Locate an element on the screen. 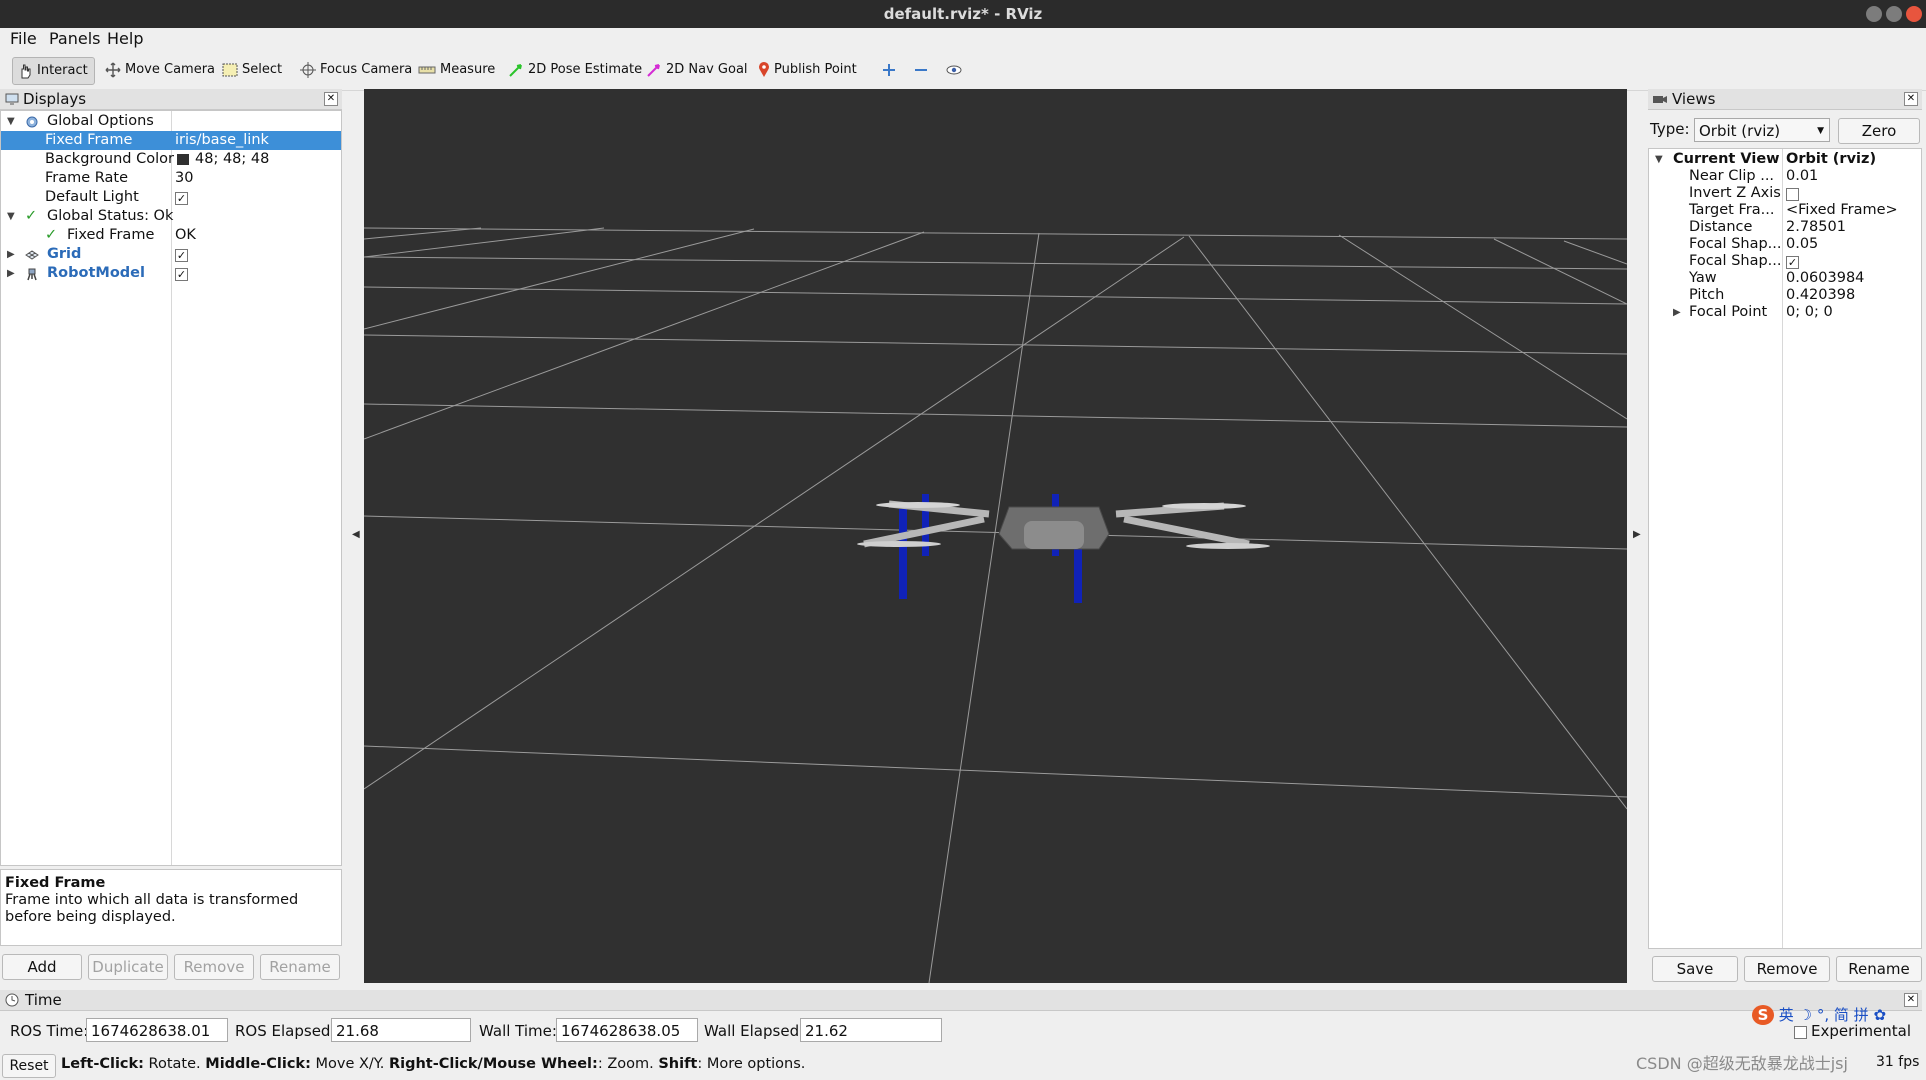  focus-camera-tool: Focus Camera is located at coordinates (357, 70).